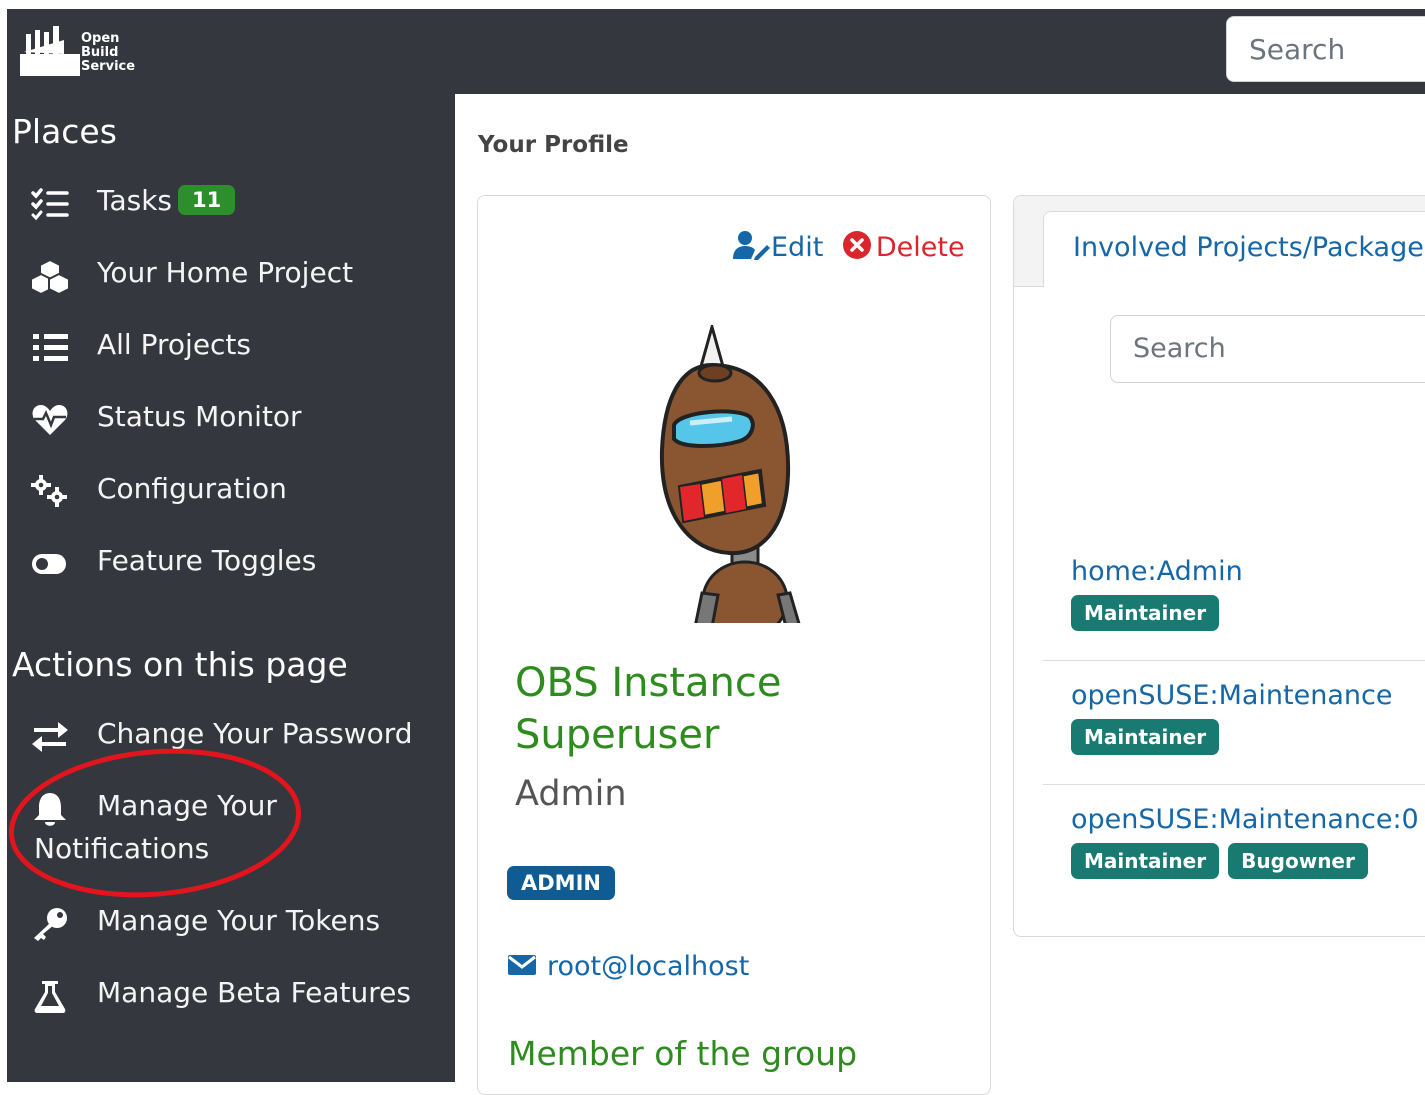 This screenshot has height=1095, width=1425. What do you see at coordinates (553, 145) in the screenshot?
I see `page-title: Your Profile` at bounding box center [553, 145].